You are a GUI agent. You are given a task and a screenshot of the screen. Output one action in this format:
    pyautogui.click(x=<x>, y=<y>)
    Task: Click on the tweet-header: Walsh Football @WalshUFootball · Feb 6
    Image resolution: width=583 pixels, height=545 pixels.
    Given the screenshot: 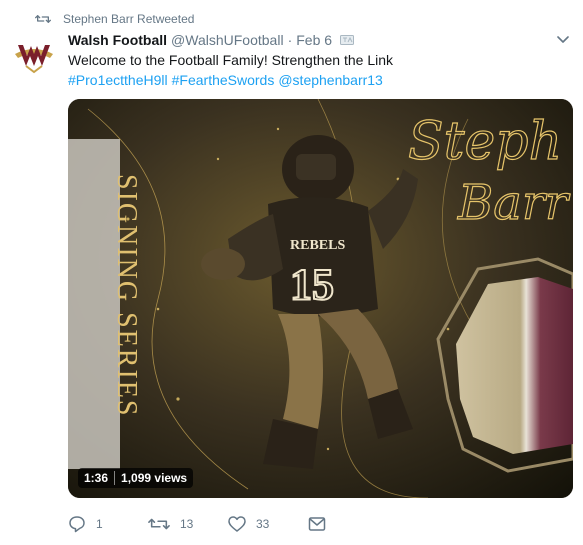 What is the action you would take?
    pyautogui.click(x=305, y=40)
    